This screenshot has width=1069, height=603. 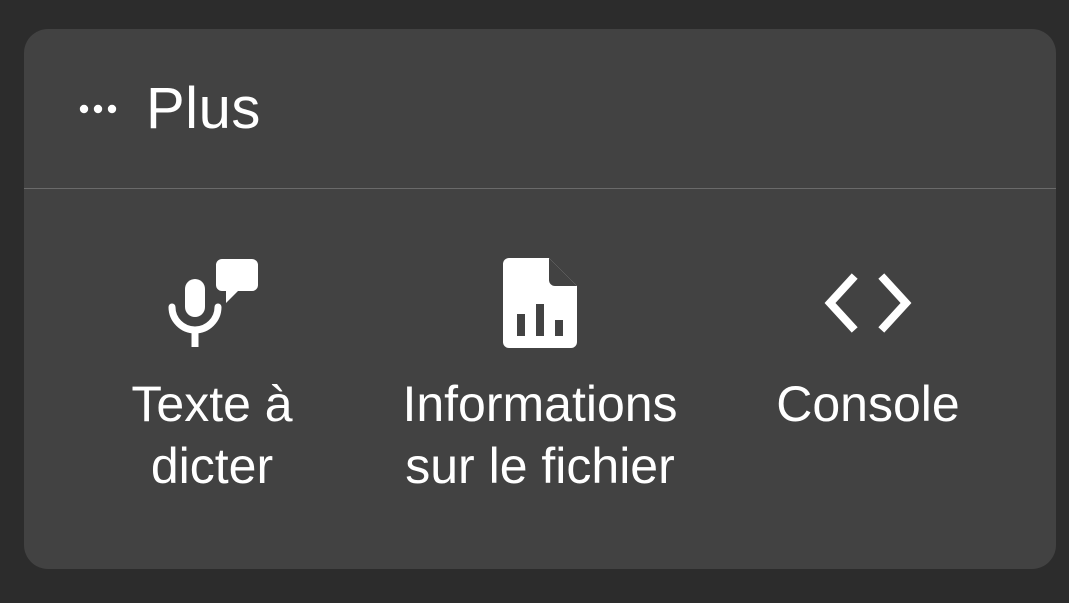 I want to click on file-chart-icon, so click(x=540, y=303).